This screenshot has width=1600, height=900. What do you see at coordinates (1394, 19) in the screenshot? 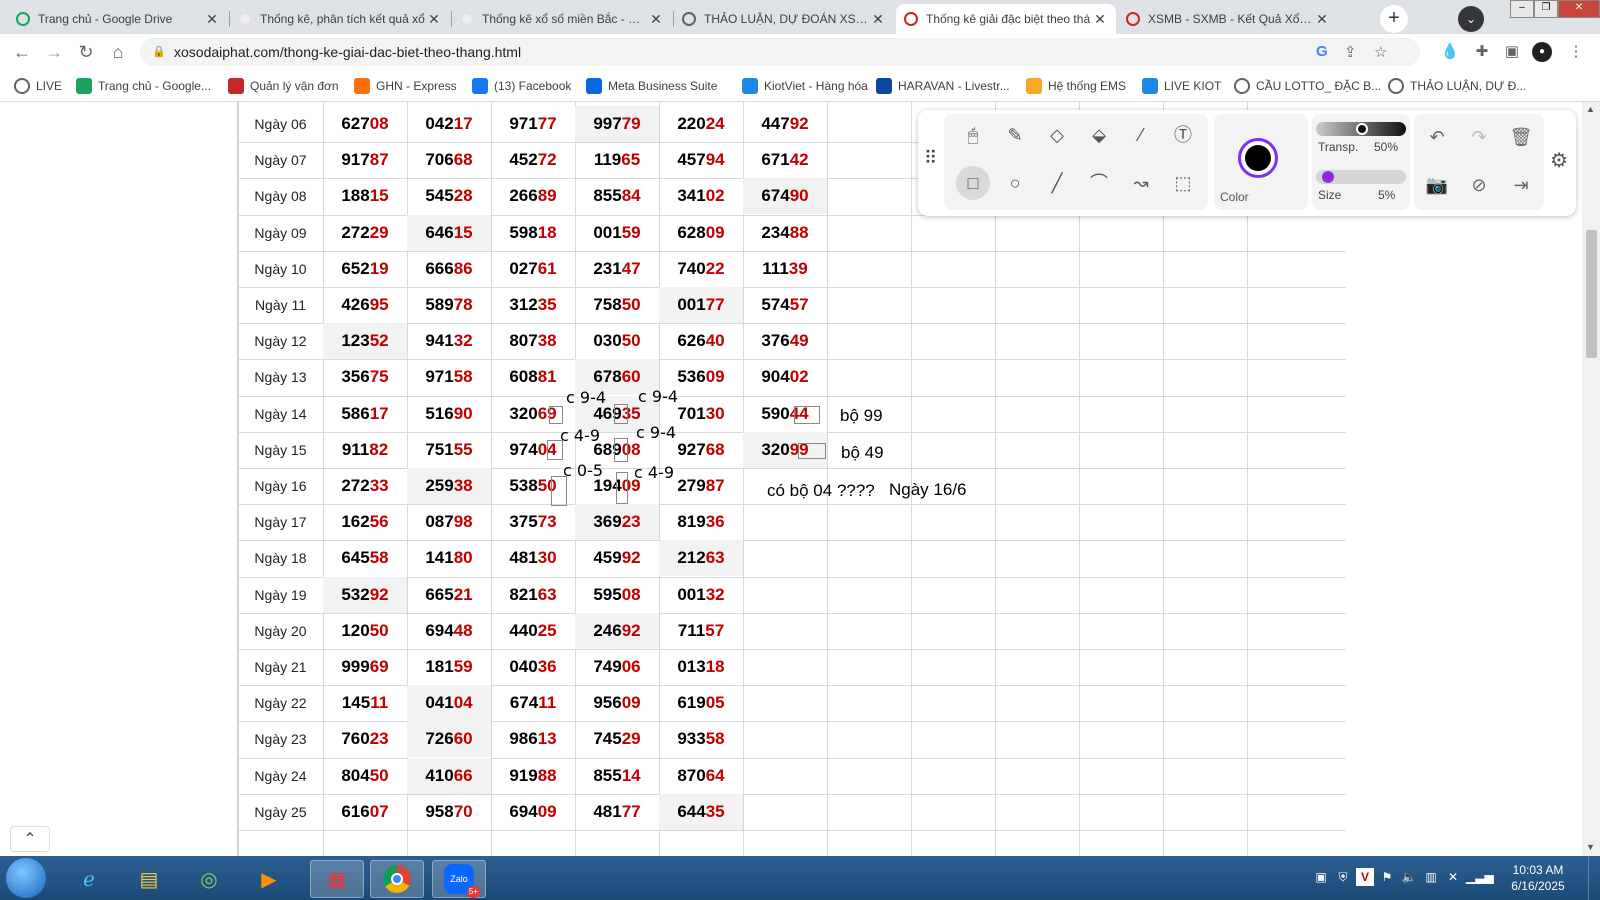
I see `new-tab-button: +` at bounding box center [1394, 19].